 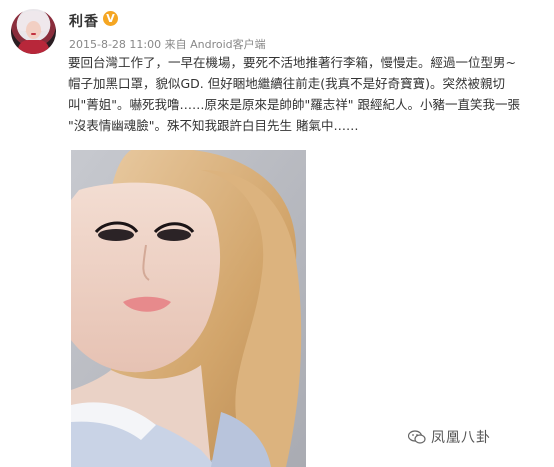 What do you see at coordinates (84, 21) in the screenshot?
I see `author-name: 利香` at bounding box center [84, 21].